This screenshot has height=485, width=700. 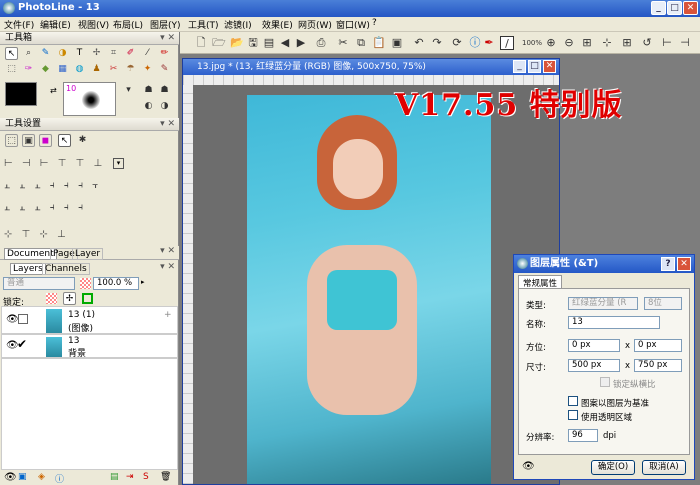 I want to click on align-row-1: ⊢ ⊣ ⊢ ⊤ ⊤ ⊥, so click(x=59, y=164).